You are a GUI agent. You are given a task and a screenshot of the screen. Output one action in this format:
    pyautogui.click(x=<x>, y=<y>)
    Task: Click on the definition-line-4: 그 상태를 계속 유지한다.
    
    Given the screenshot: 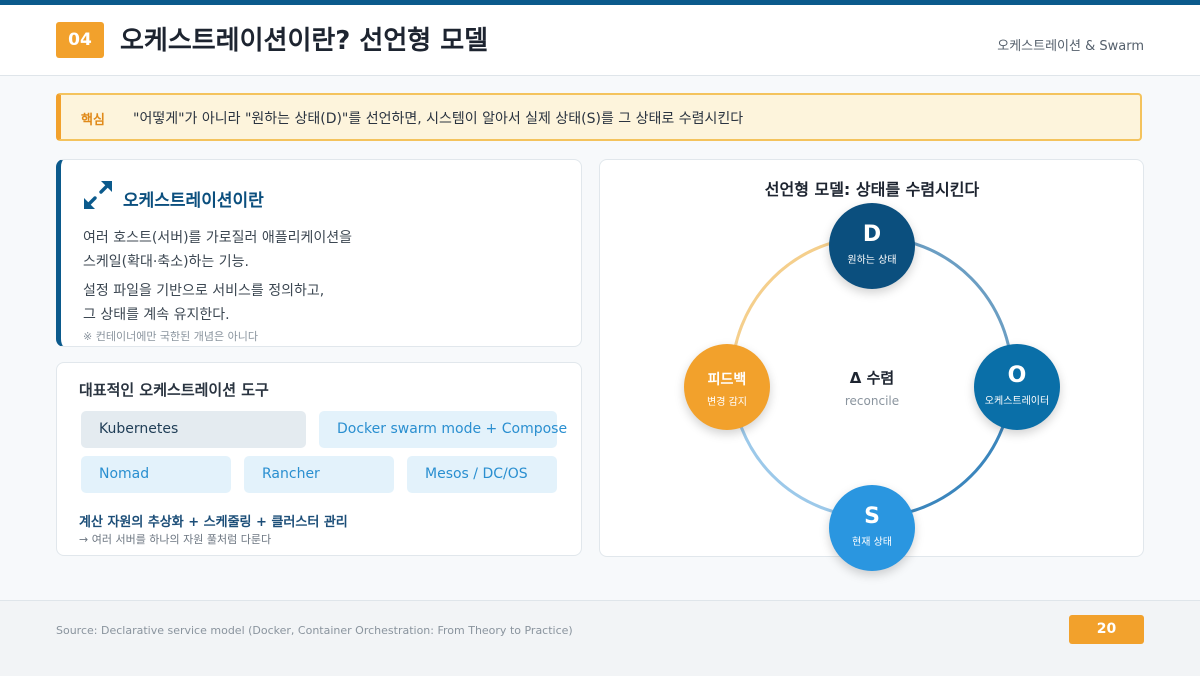 What is the action you would take?
    pyautogui.click(x=156, y=315)
    